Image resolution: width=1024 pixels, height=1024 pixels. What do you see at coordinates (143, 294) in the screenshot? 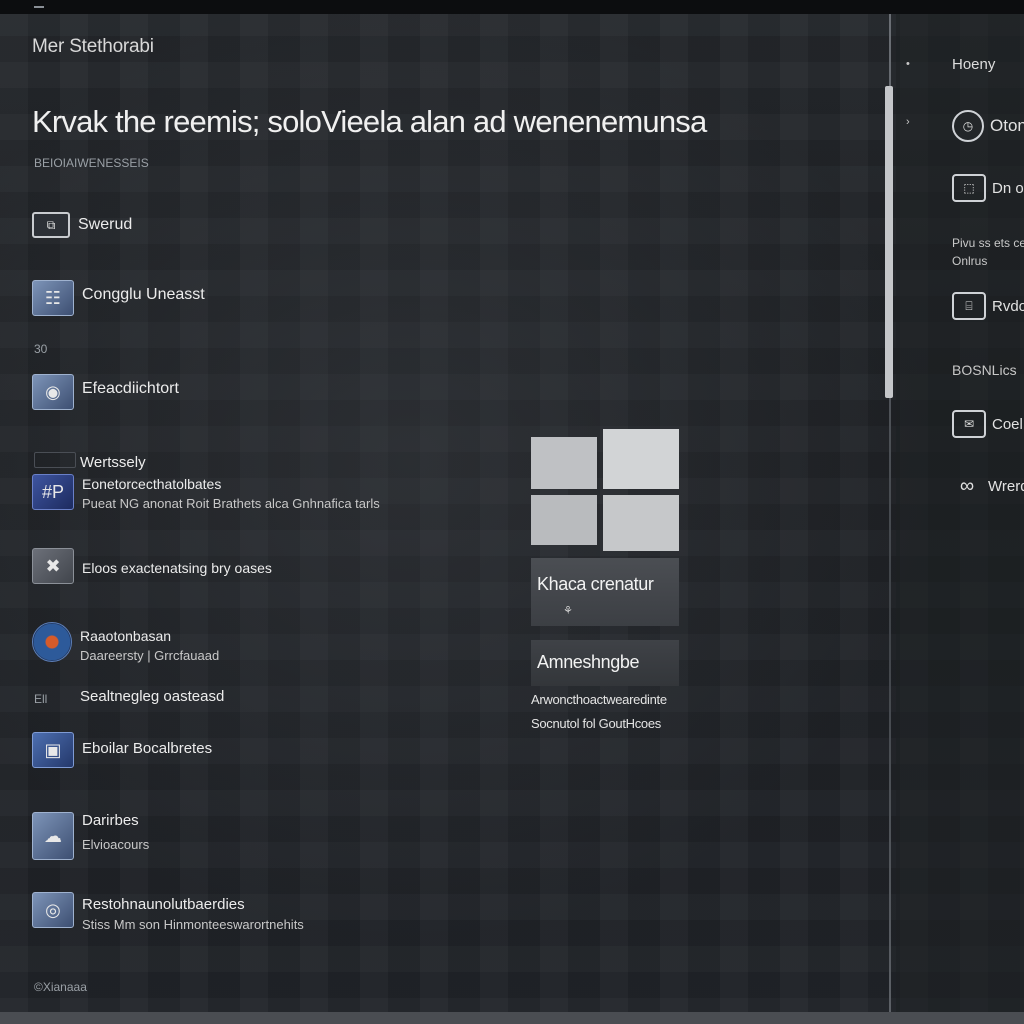
I see `menu-item-label: Congglu Uneasst` at bounding box center [143, 294].